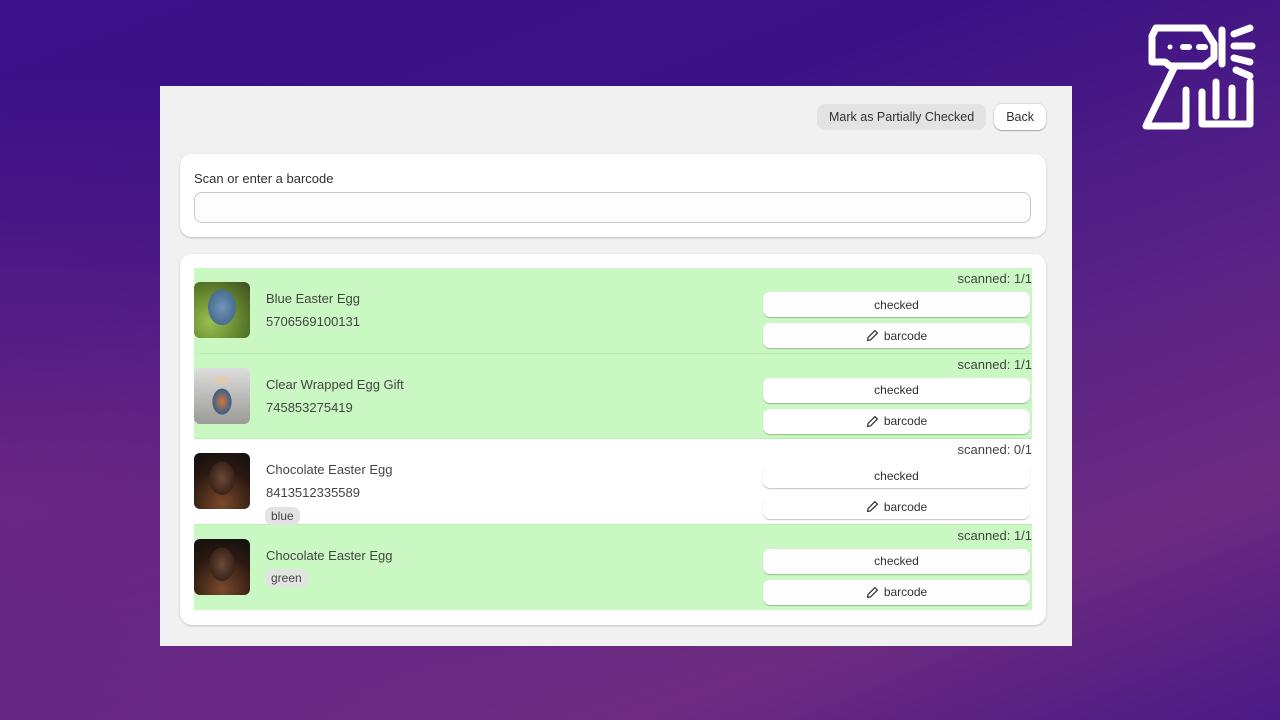 The image size is (1280, 720). What do you see at coordinates (335, 384) in the screenshot?
I see `product-name: Clear Wrapped Egg Gift` at bounding box center [335, 384].